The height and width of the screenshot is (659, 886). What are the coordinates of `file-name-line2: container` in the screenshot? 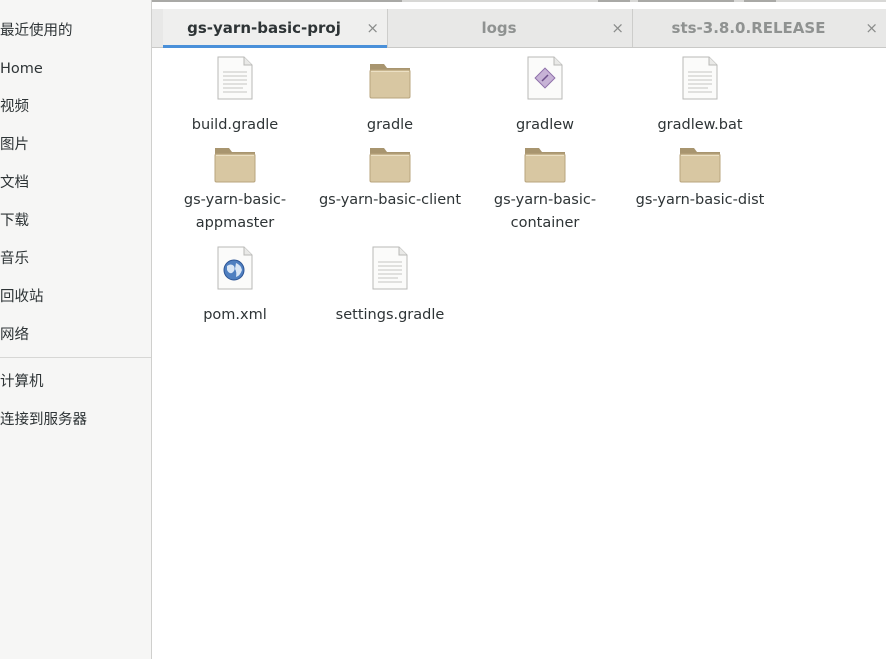 It's located at (545, 223).